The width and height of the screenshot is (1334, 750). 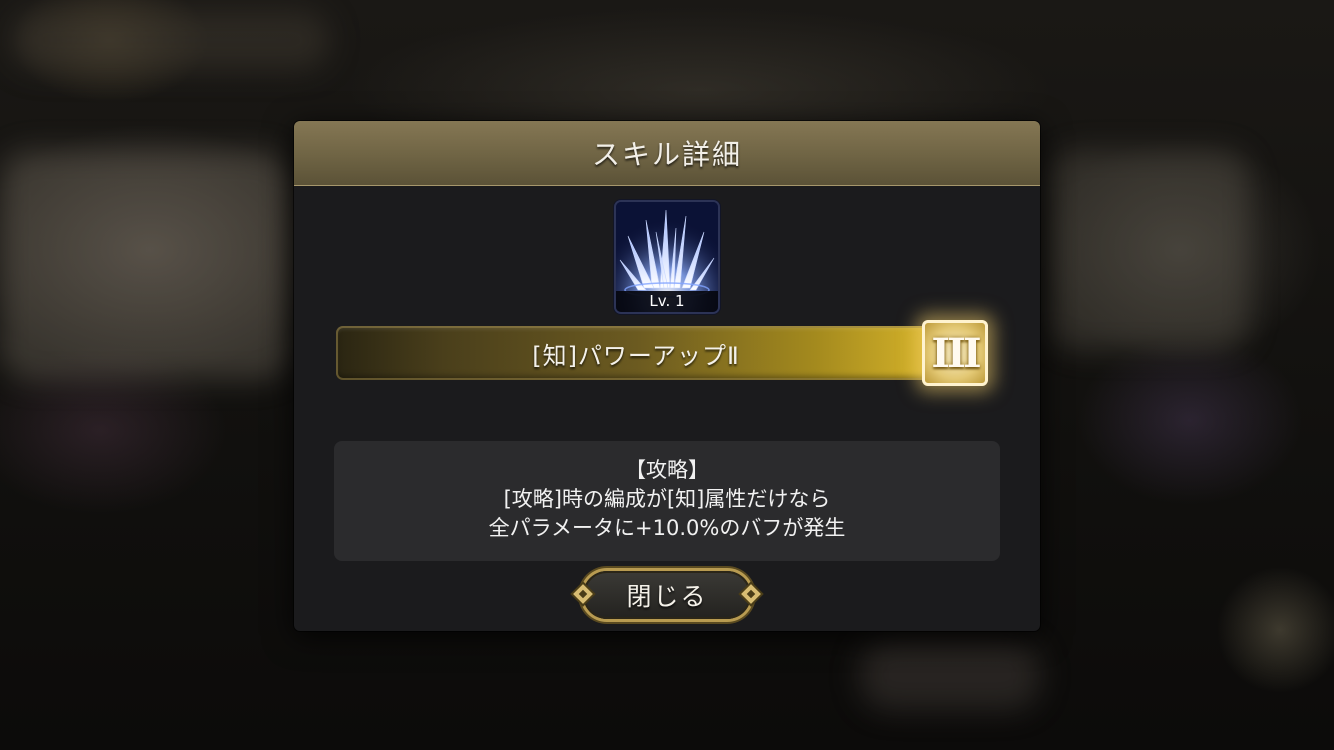 I want to click on description-line: [攻略]時の編成が[知]属性だけなら, so click(x=667, y=499).